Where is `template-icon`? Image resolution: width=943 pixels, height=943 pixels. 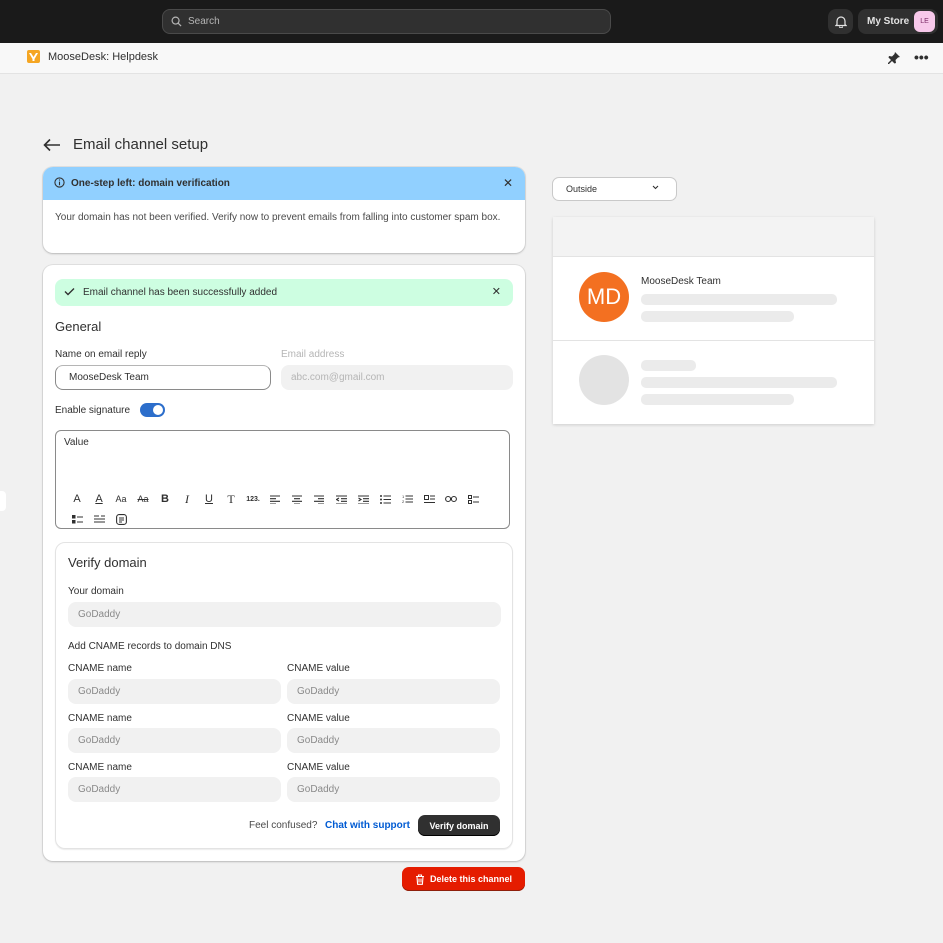
template-icon is located at coordinates (121, 519).